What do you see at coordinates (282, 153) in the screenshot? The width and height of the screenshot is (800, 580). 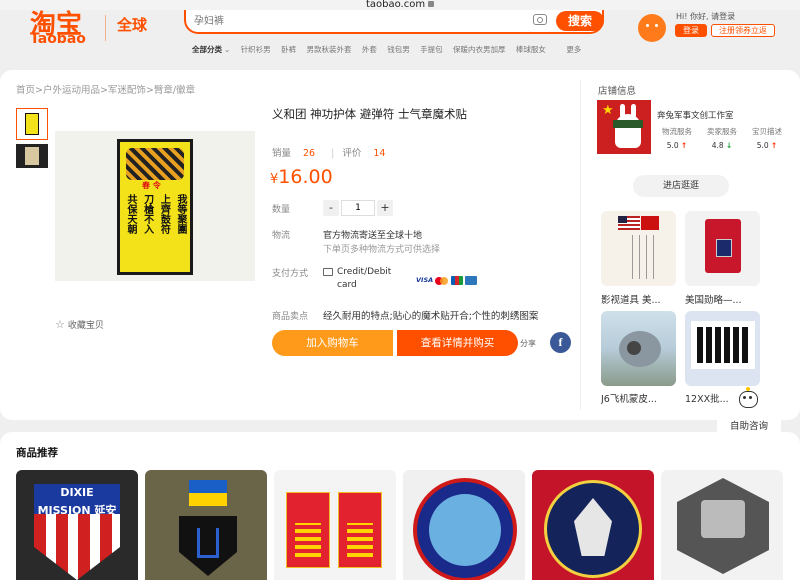 I see `sales-label: 销量` at bounding box center [282, 153].